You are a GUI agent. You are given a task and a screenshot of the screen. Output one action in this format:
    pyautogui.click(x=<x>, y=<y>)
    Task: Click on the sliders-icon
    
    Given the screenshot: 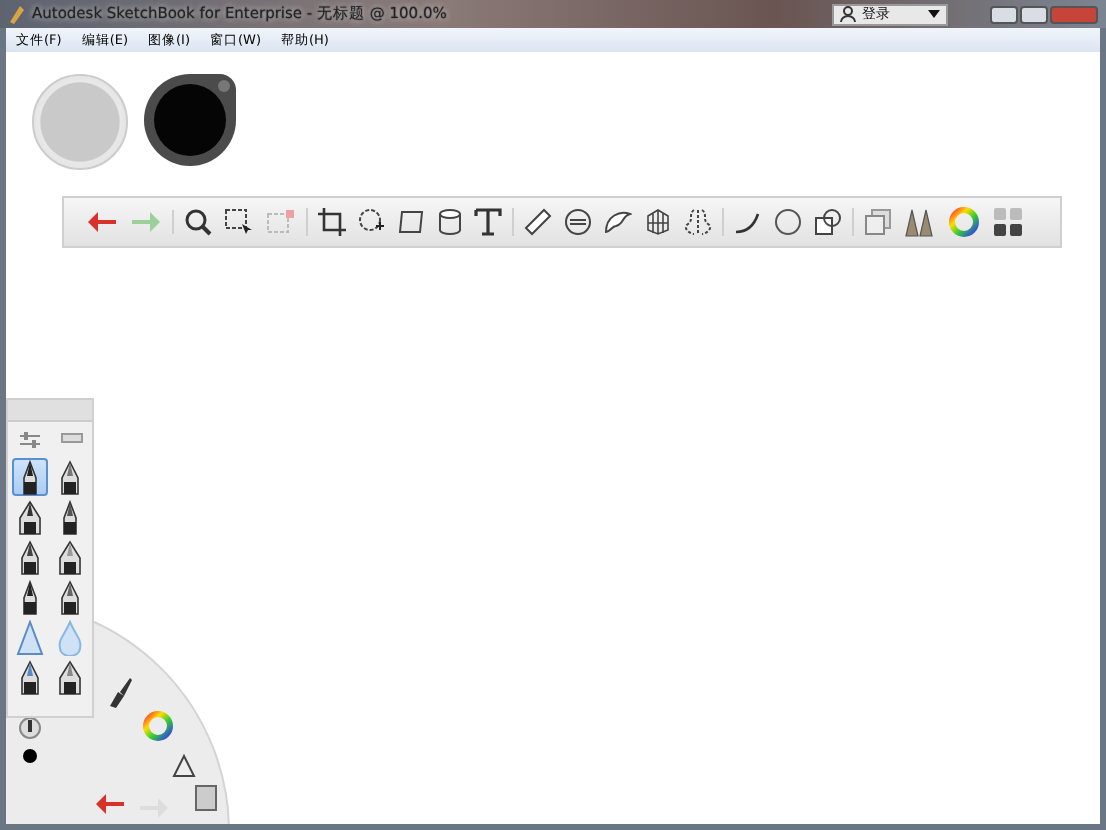 What is the action you would take?
    pyautogui.click(x=29, y=440)
    